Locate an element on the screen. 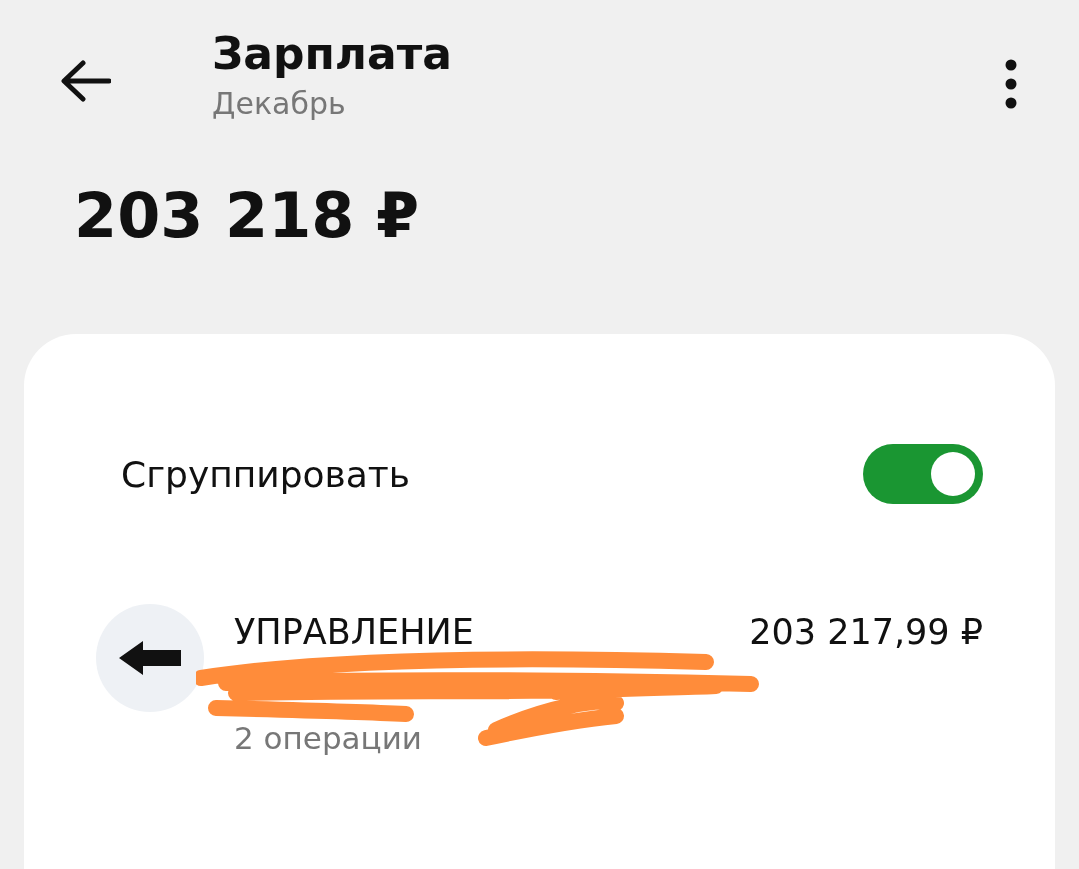  operation-title: УПРАВЛЕНИЕ is located at coordinates (354, 632).